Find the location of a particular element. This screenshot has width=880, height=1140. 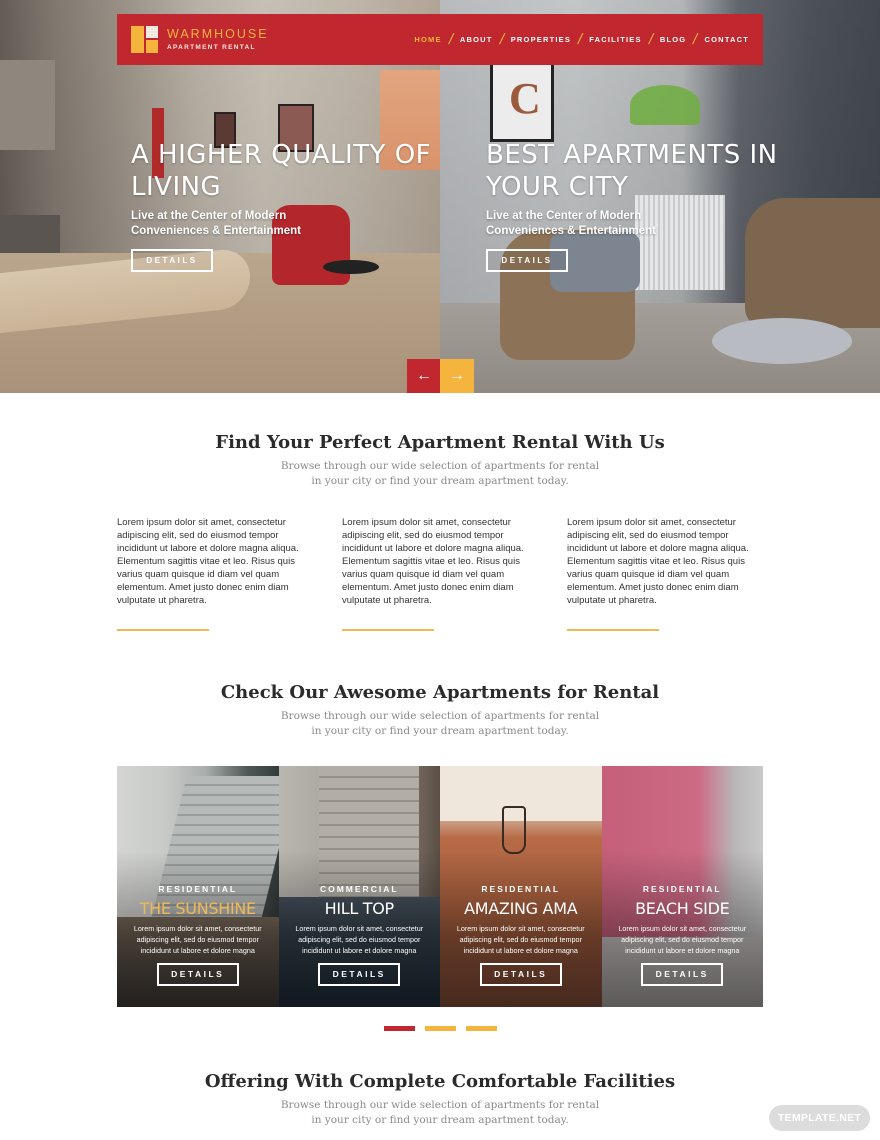

watermark-badge: TEMPLATE.NET is located at coordinates (819, 1118).